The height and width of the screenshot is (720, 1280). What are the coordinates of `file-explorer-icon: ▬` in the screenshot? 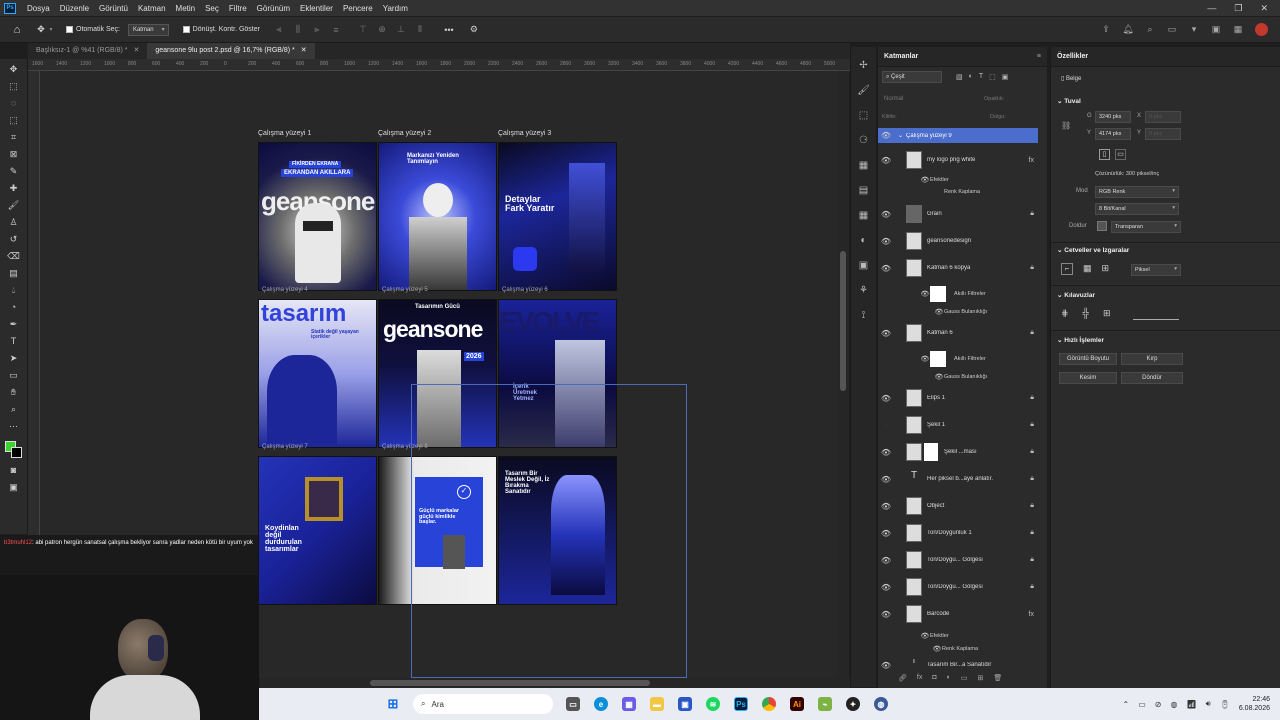 It's located at (657, 704).